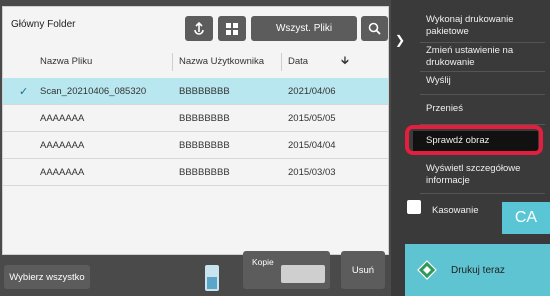 Image resolution: width=550 pixels, height=296 pixels. What do you see at coordinates (345, 61) in the screenshot?
I see `sort-down-icon: 🡳` at bounding box center [345, 61].